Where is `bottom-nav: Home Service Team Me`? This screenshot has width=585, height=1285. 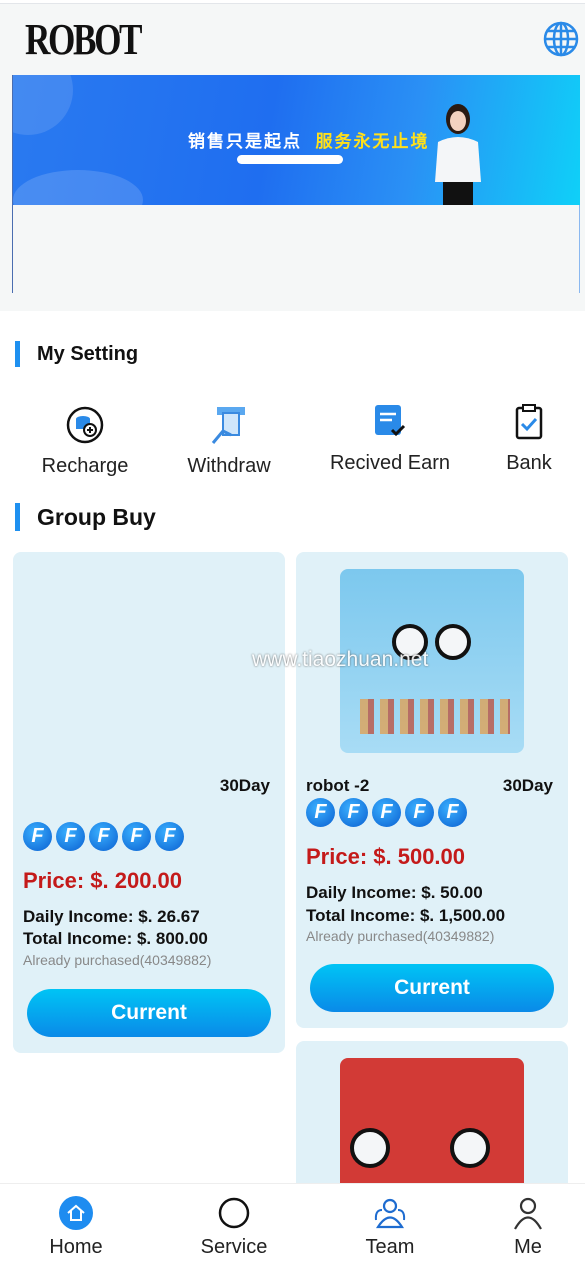 bottom-nav: Home Service Team Me is located at coordinates (292, 1231).